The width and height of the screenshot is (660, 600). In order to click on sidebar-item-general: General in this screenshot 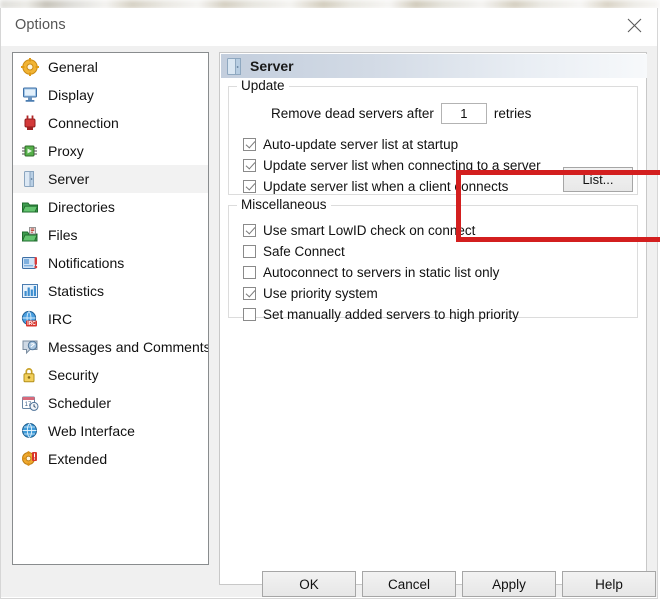, I will do `click(110, 67)`.